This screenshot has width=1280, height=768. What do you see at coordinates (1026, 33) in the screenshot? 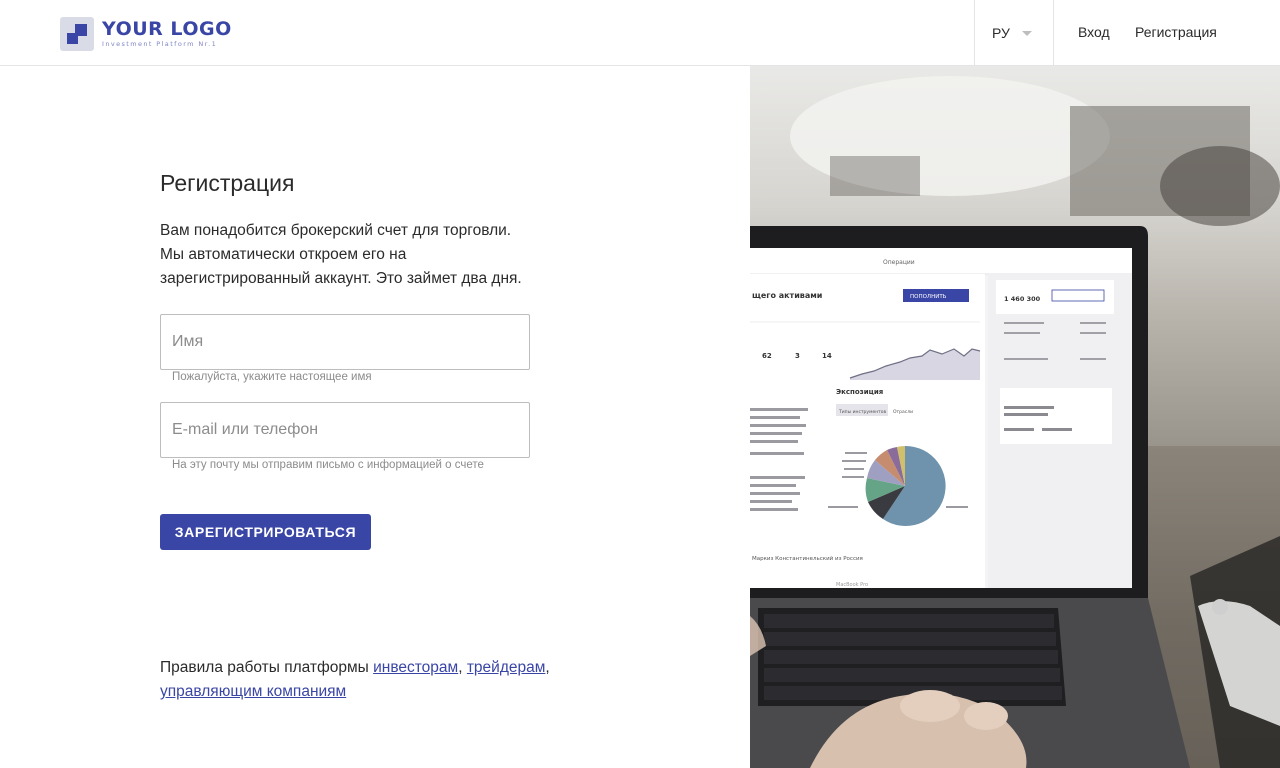
I see `chevron-down-icon` at bounding box center [1026, 33].